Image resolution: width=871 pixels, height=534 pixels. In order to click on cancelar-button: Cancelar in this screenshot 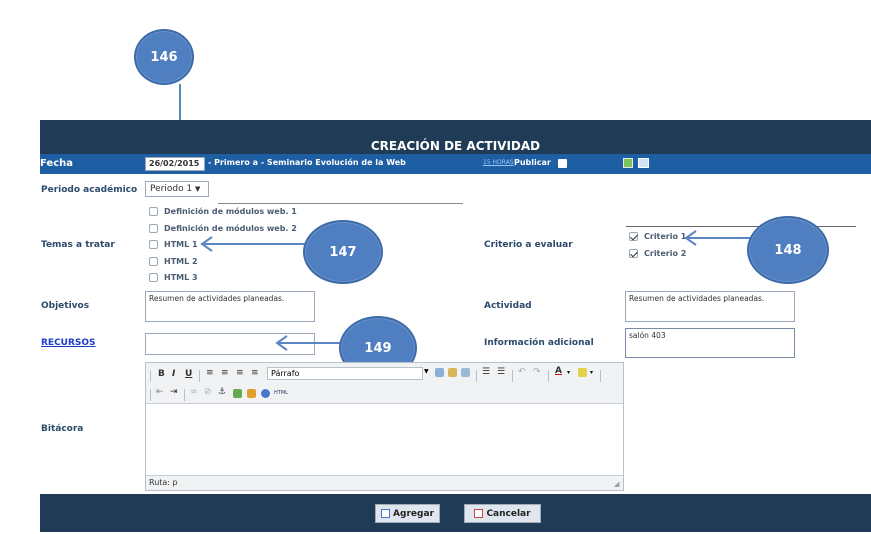, I will do `click(502, 513)`.